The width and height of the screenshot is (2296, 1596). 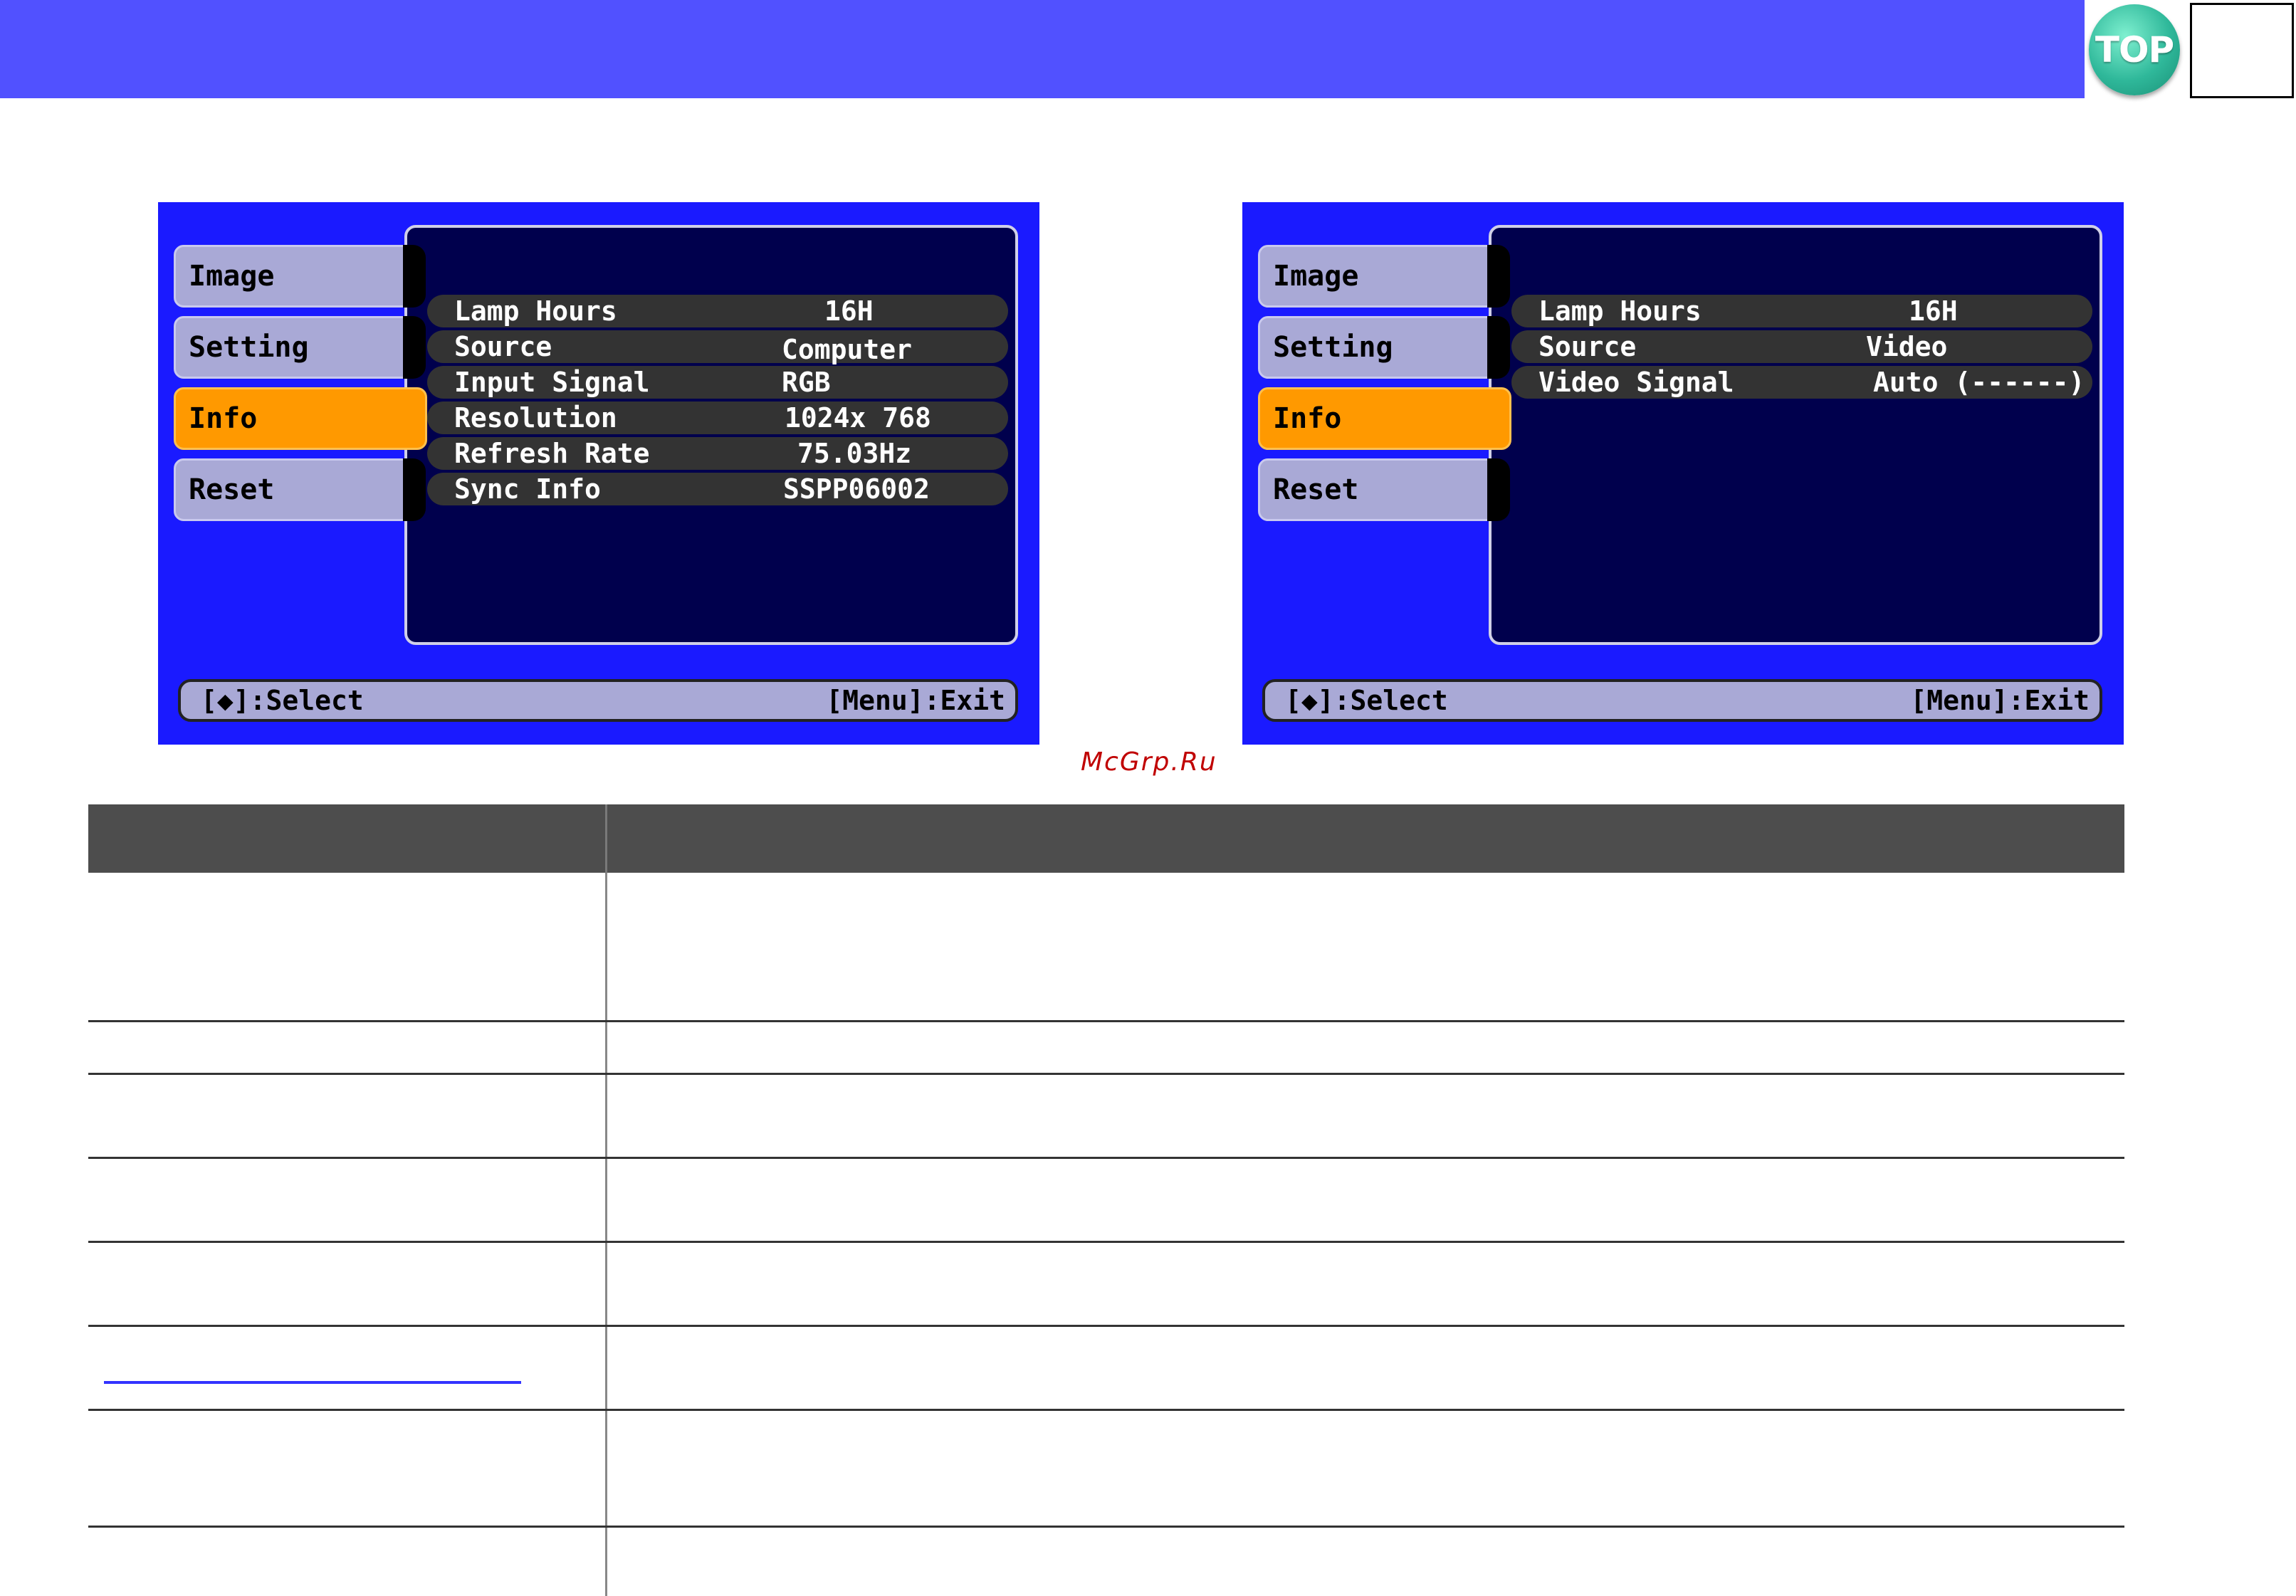 What do you see at coordinates (1106, 838) in the screenshot?
I see `table-header` at bounding box center [1106, 838].